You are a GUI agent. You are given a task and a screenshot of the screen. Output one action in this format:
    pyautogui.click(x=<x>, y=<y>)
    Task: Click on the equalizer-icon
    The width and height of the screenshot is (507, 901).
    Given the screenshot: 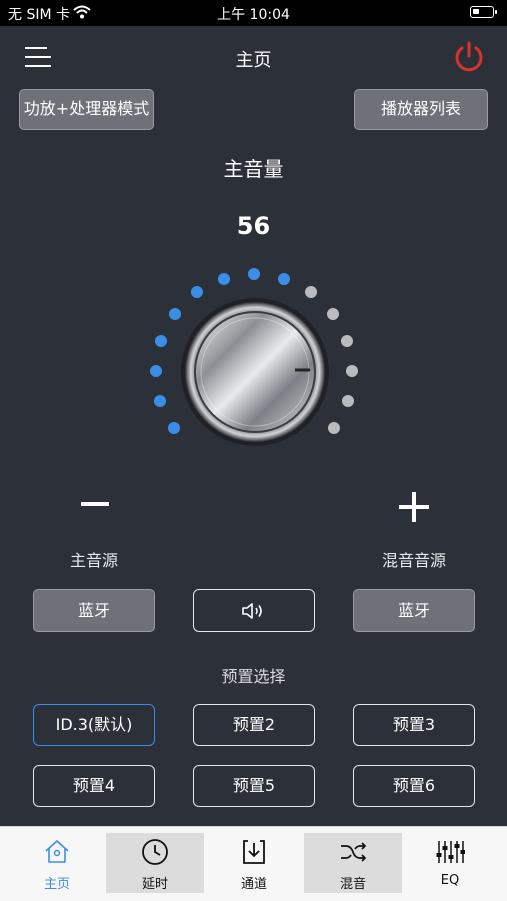 What is the action you would take?
    pyautogui.click(x=450, y=852)
    